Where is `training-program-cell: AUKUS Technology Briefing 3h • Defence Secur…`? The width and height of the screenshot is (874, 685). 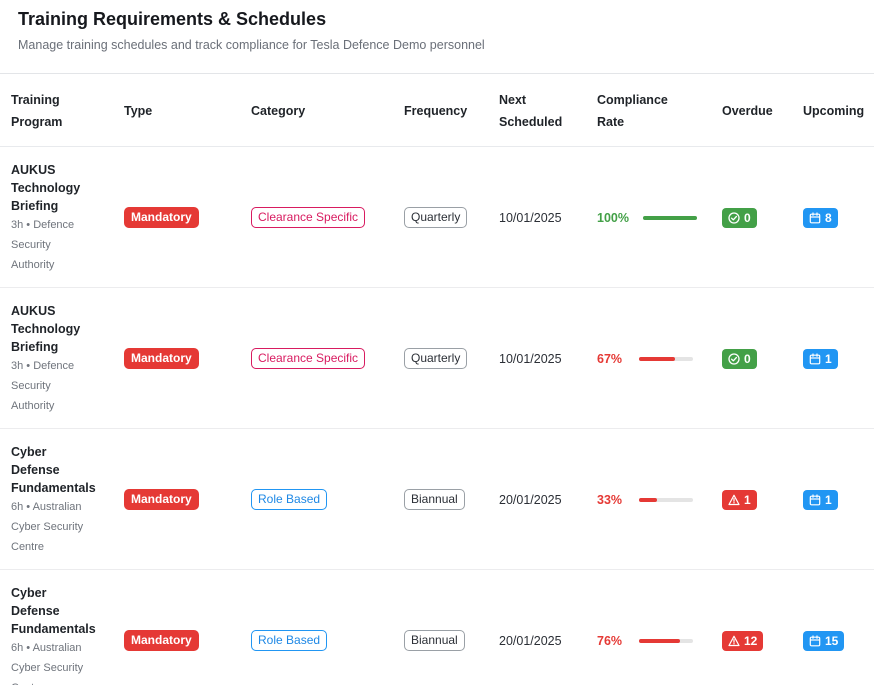 training-program-cell: AUKUS Technology Briefing 3h • Defence Secur… is located at coordinates (61, 217).